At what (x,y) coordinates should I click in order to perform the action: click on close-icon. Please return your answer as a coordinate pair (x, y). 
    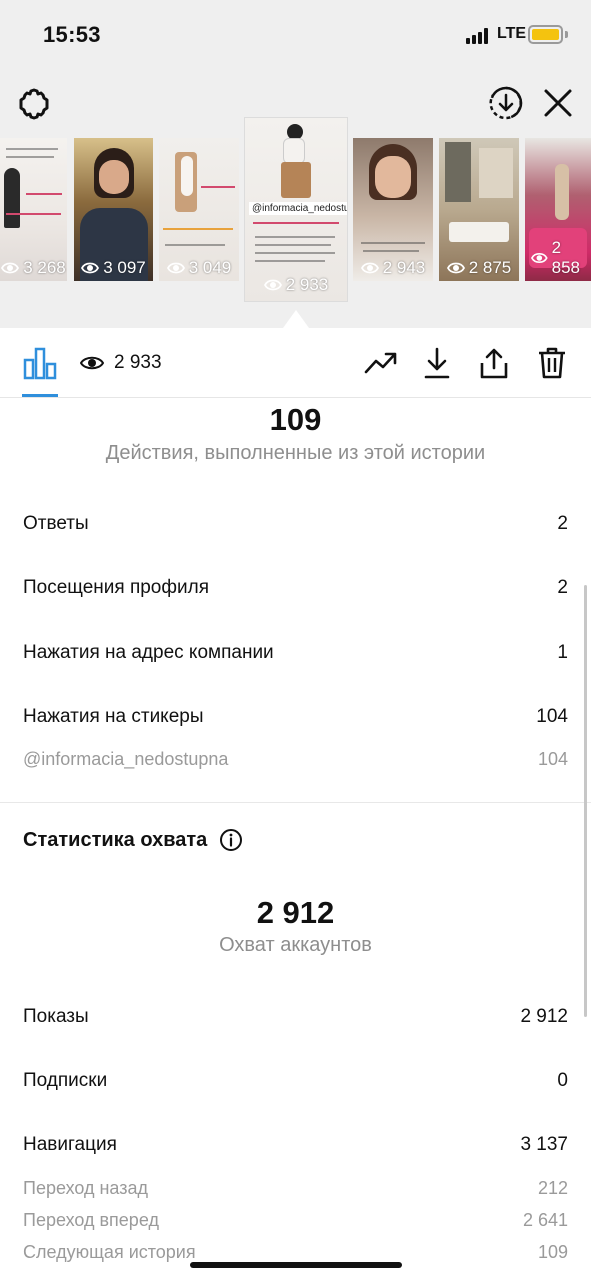
    Looking at the image, I should click on (558, 103).